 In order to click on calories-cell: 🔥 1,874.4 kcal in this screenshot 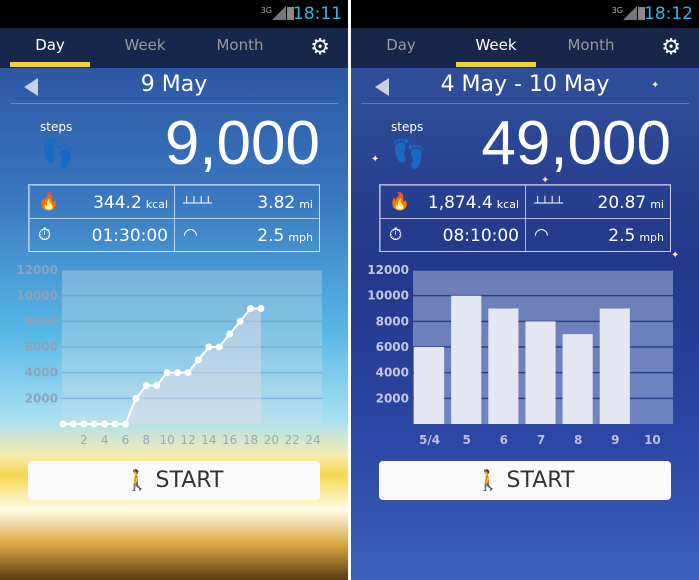, I will do `click(453, 202)`.